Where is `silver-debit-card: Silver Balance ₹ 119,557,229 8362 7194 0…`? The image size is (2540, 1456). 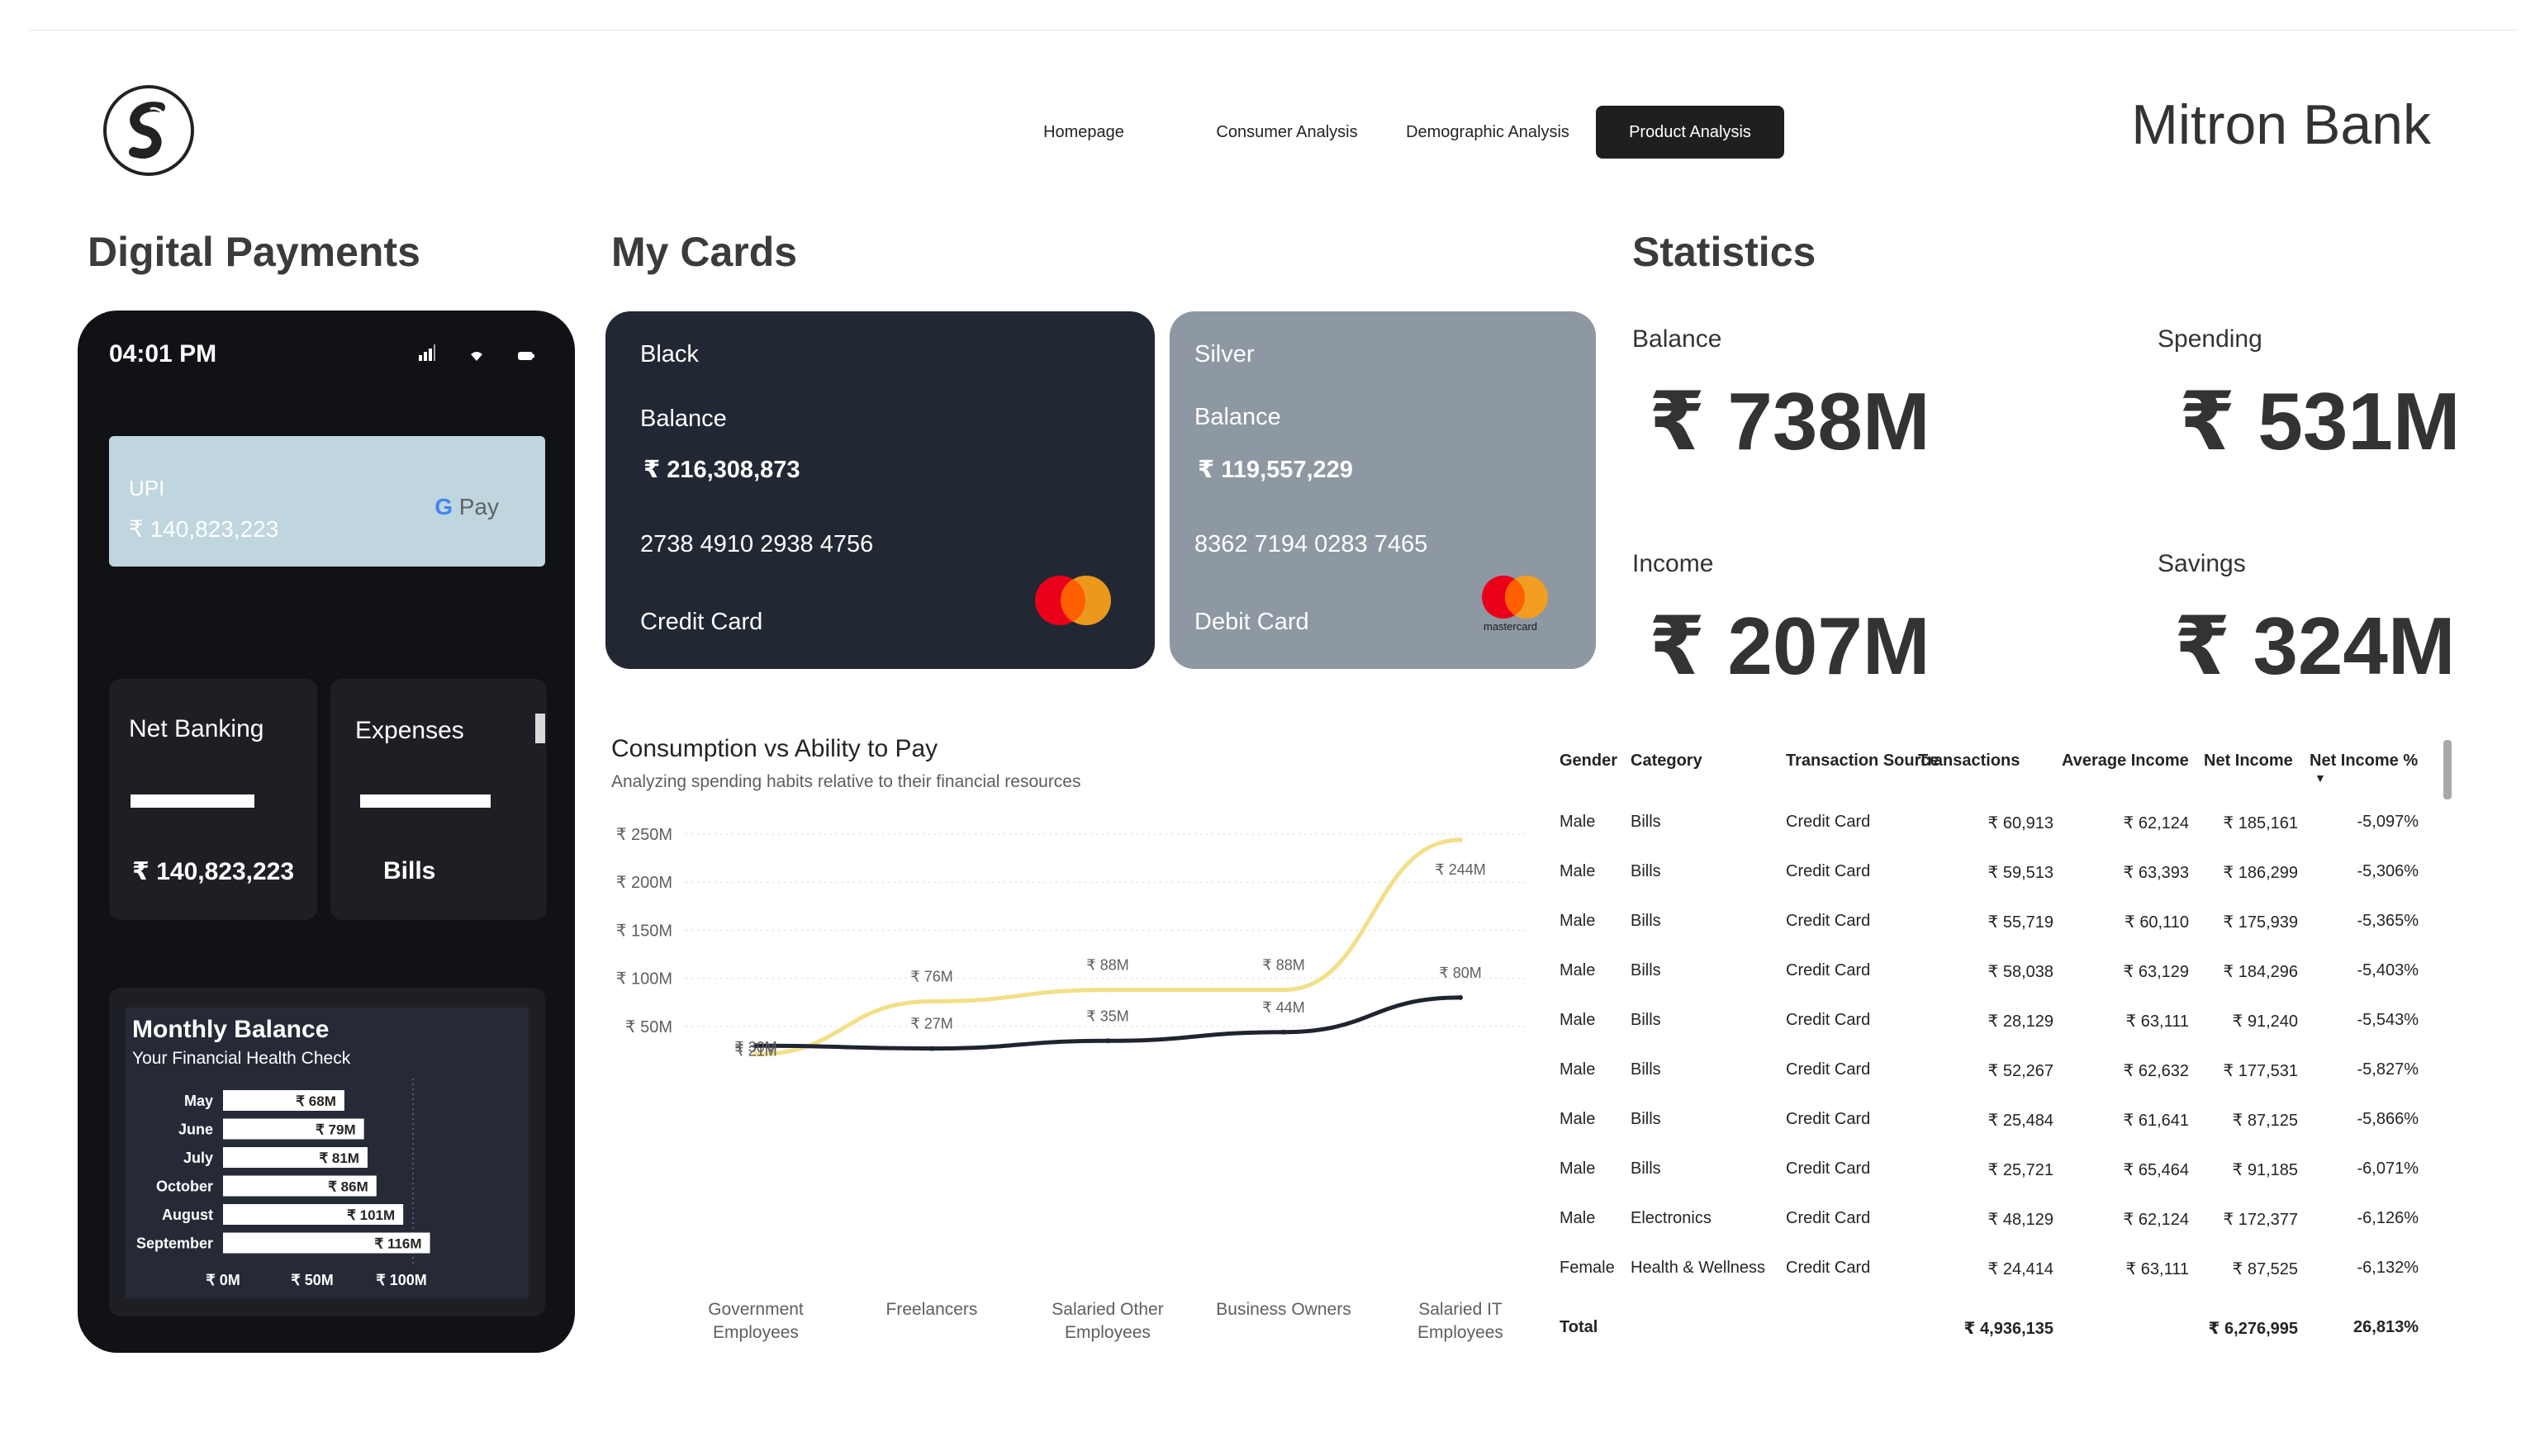
silver-debit-card: Silver Balance ₹ 119,557,229 8362 7194 0… is located at coordinates (1383, 490).